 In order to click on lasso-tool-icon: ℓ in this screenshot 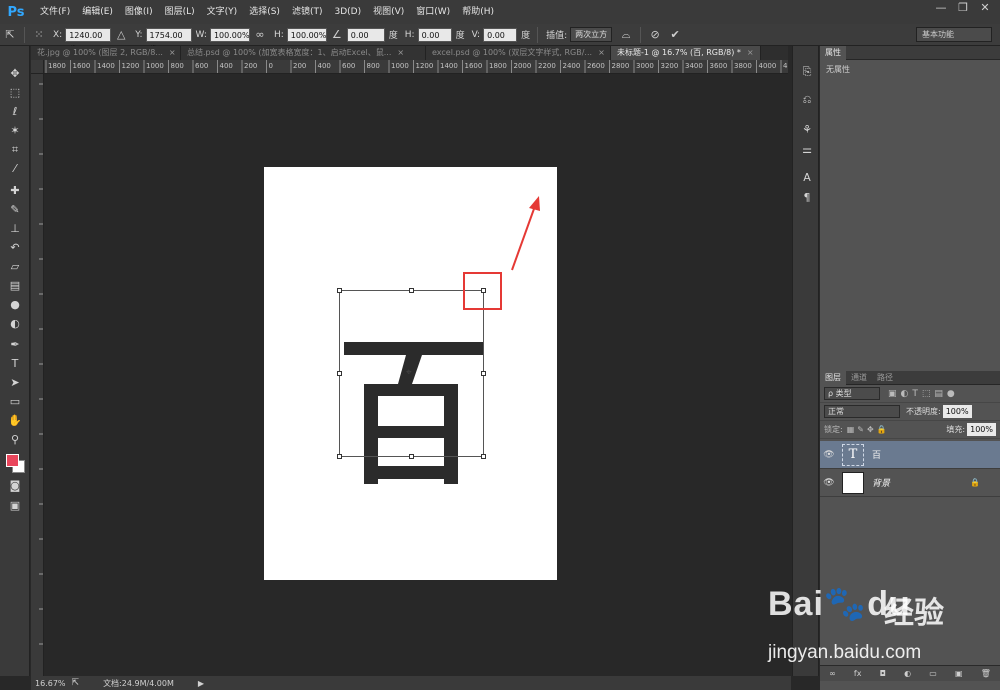, I will do `click(15, 112)`.